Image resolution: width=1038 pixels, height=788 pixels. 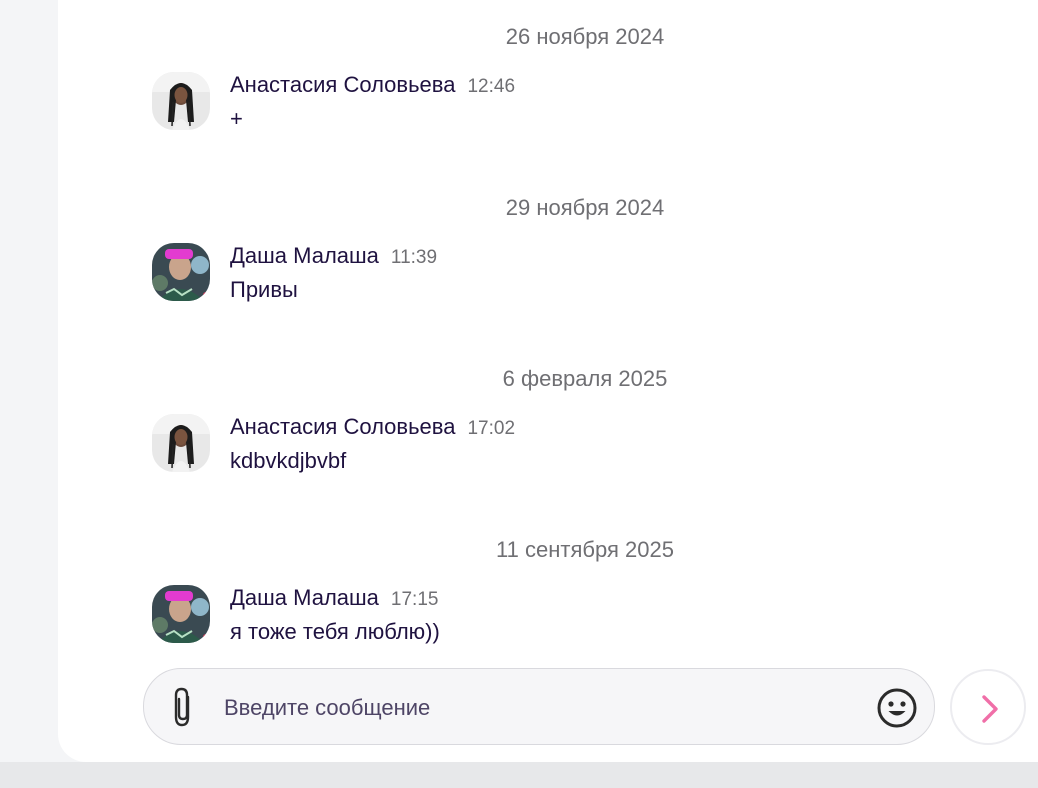 What do you see at coordinates (519, 775) in the screenshot?
I see `bottom-strip` at bounding box center [519, 775].